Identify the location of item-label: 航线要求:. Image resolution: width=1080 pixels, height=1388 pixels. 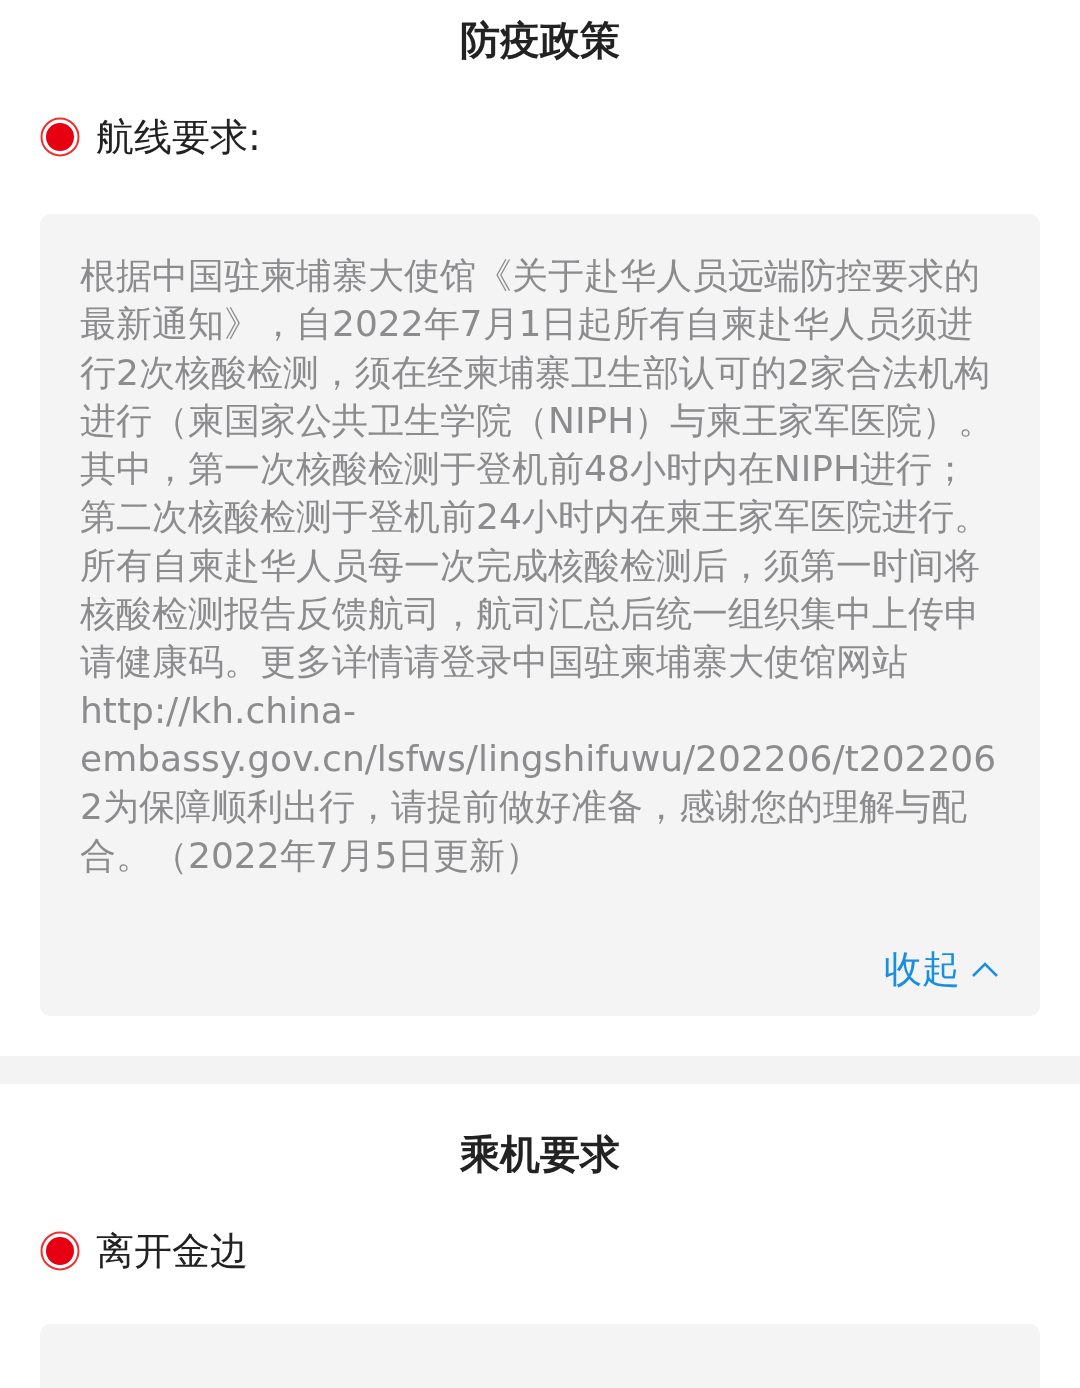
(178, 137).